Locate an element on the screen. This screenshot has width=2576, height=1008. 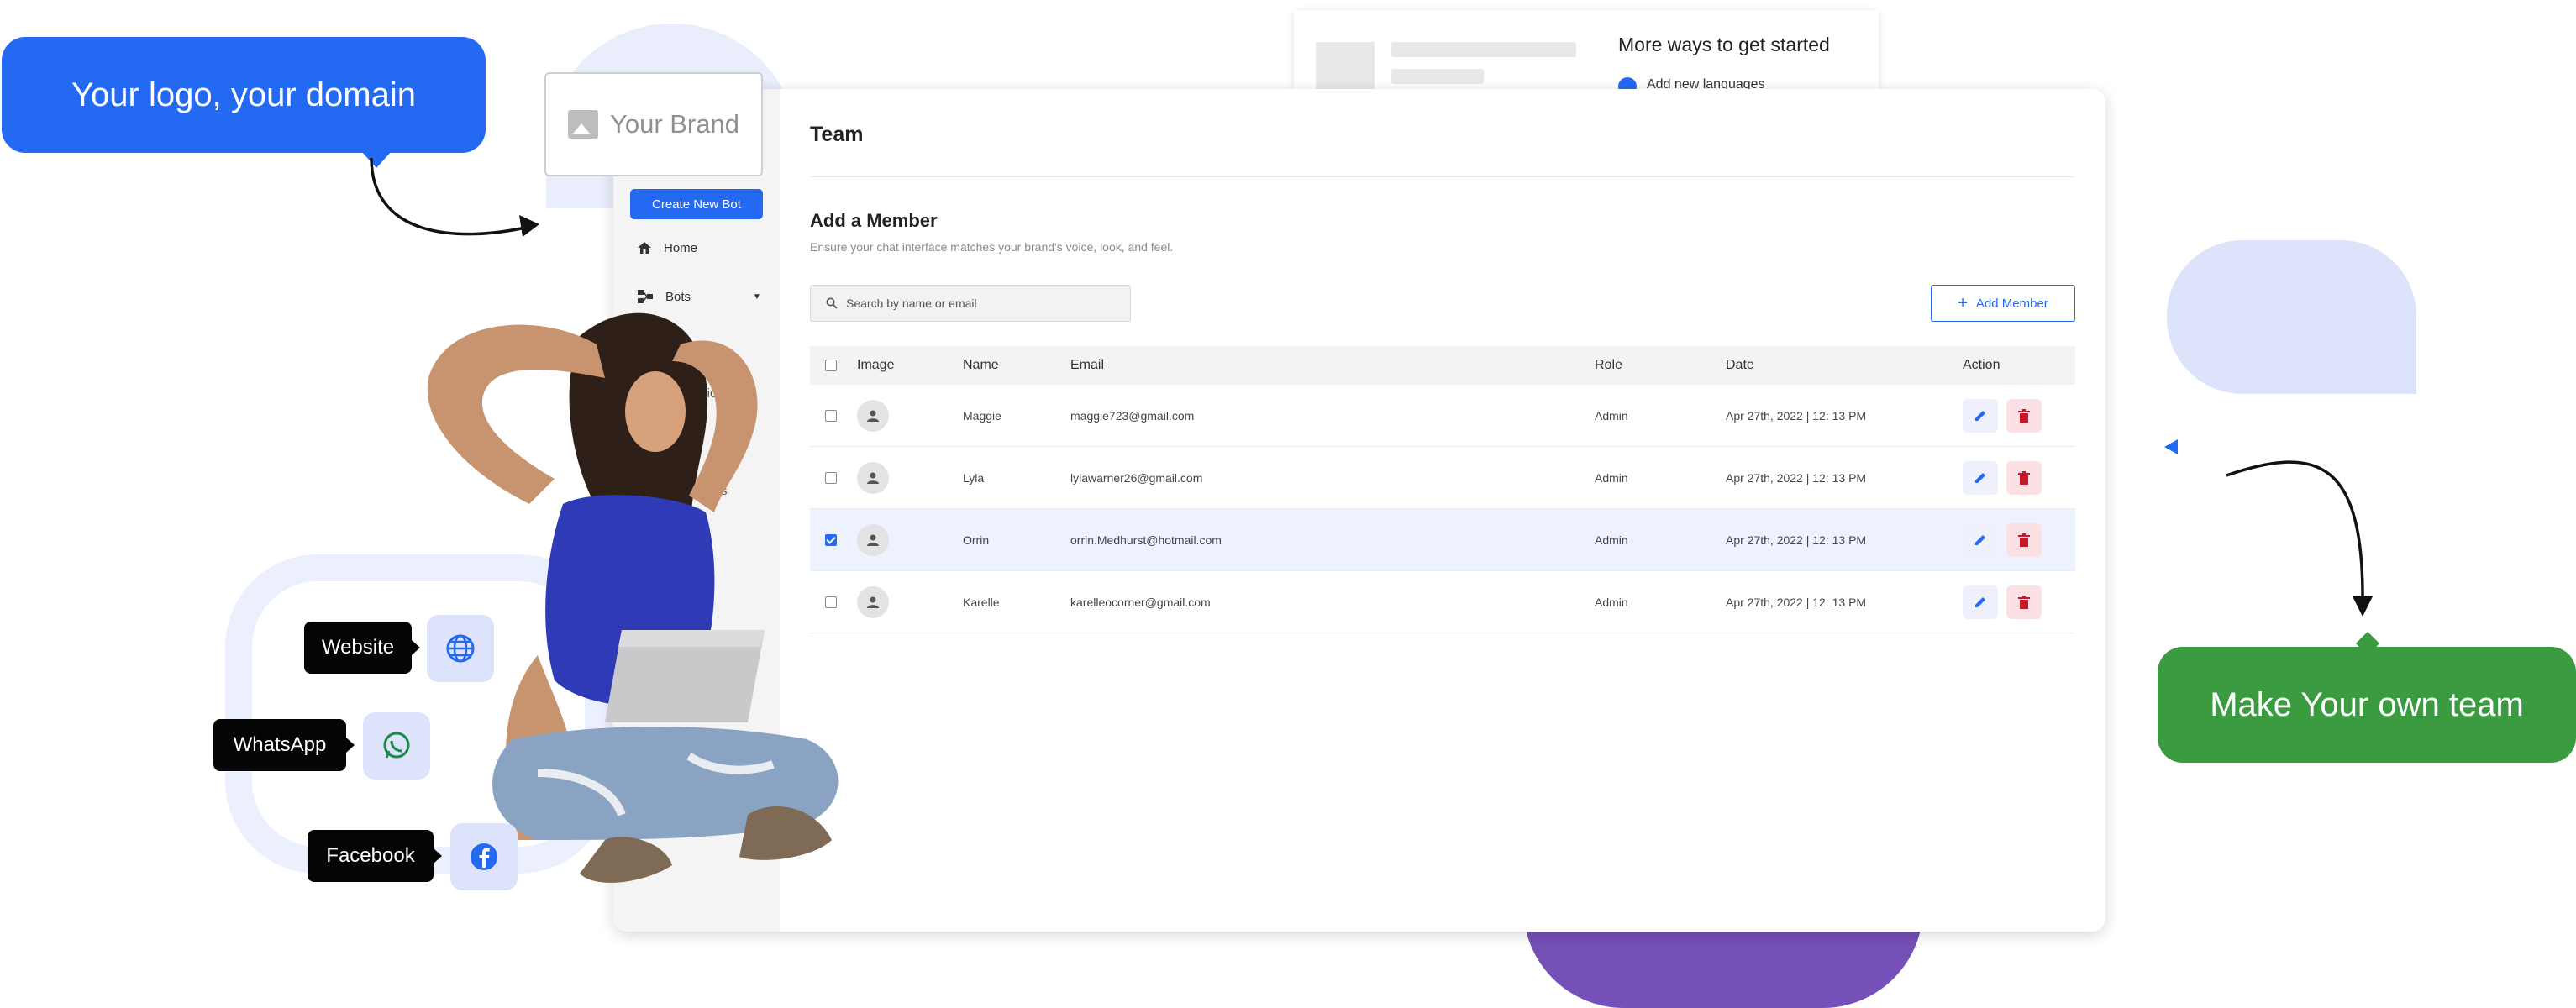
column-header: Role is located at coordinates (1608, 365).